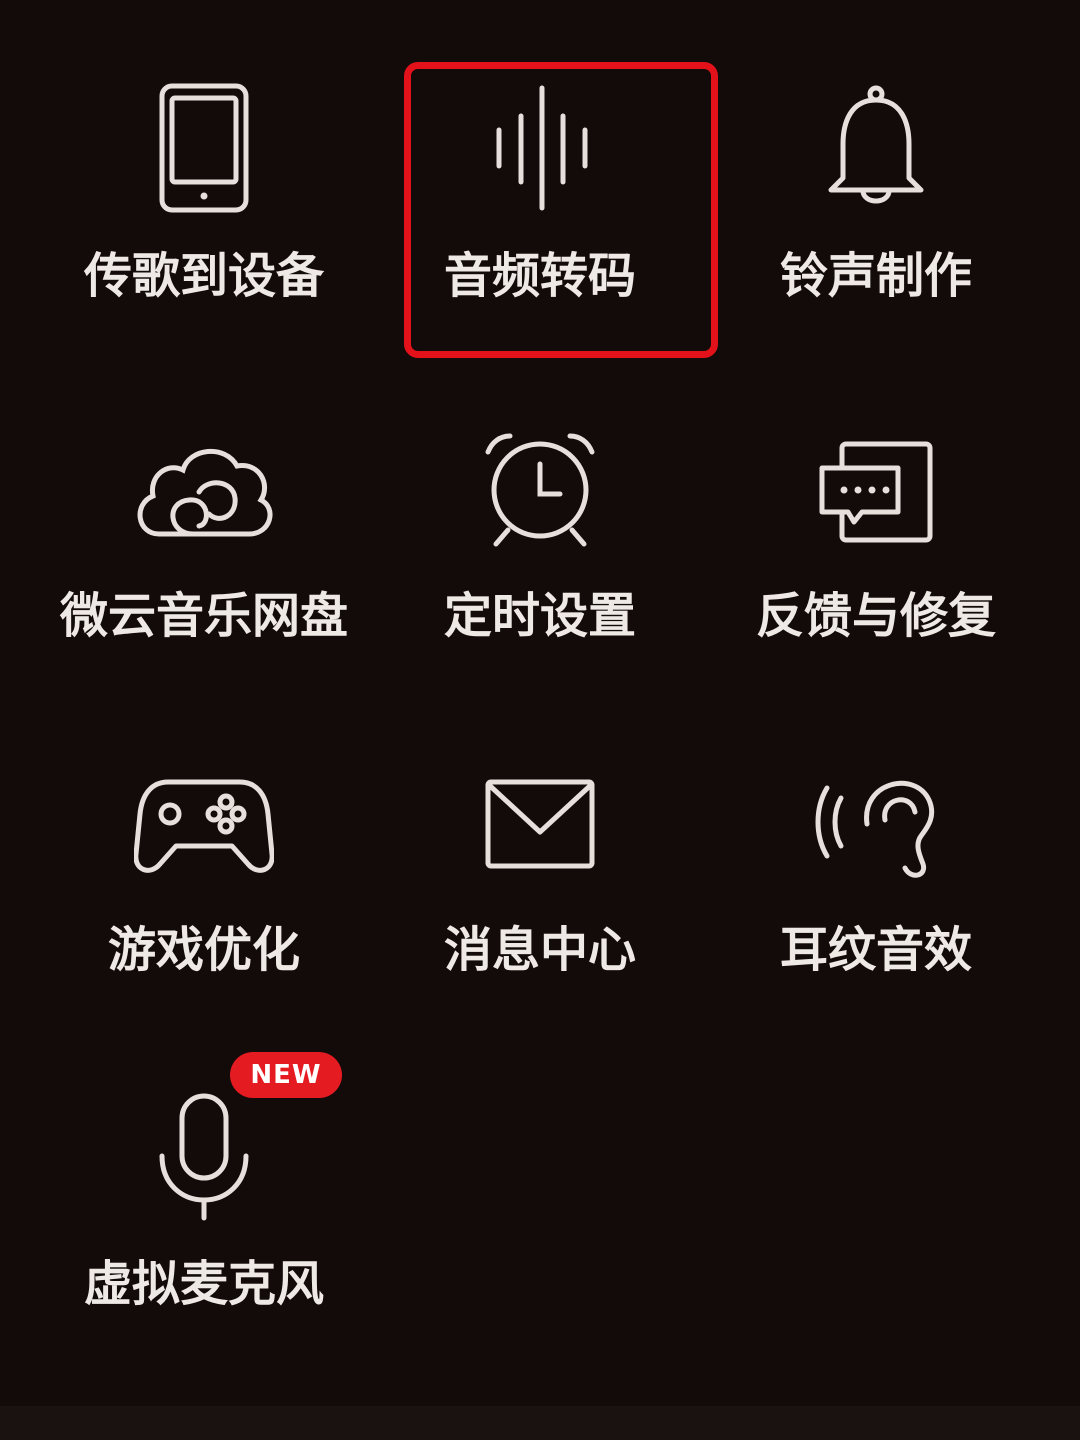  What do you see at coordinates (204, 220) in the screenshot?
I see `menu-item-transfer-to-device: 传歌到设备` at bounding box center [204, 220].